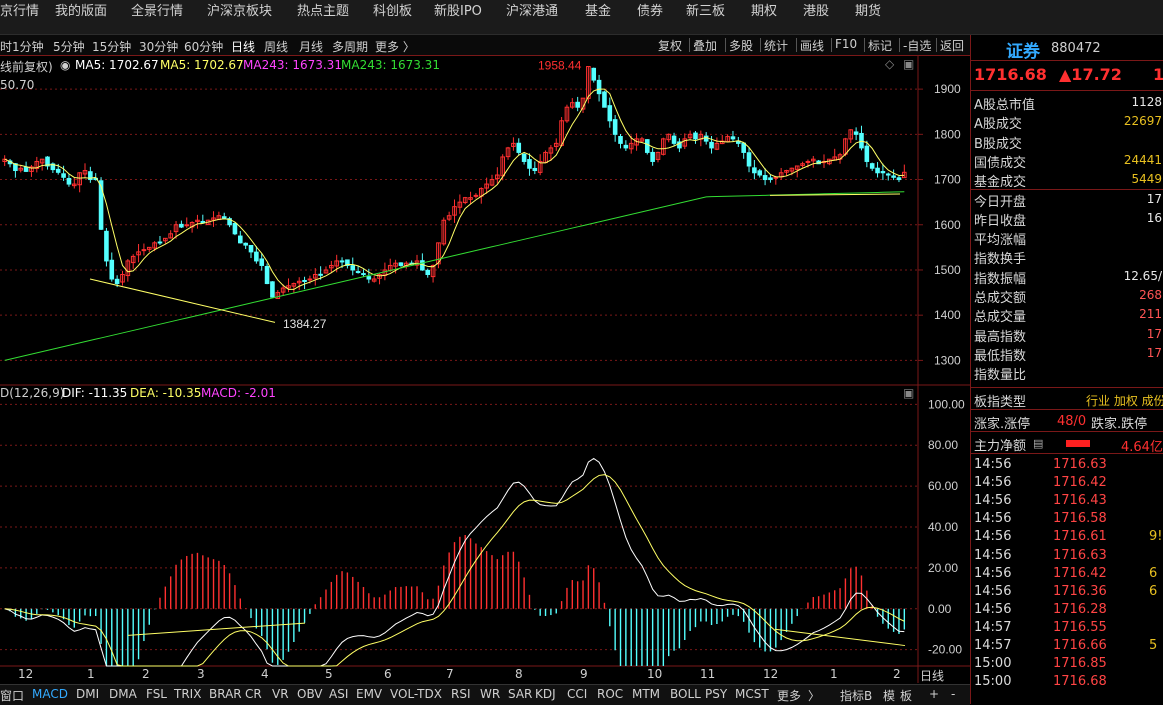 Image resolution: width=1163 pixels, height=705 pixels. Describe the element at coordinates (610, 694) in the screenshot. I see `indicator-tab-18: ROC` at that location.